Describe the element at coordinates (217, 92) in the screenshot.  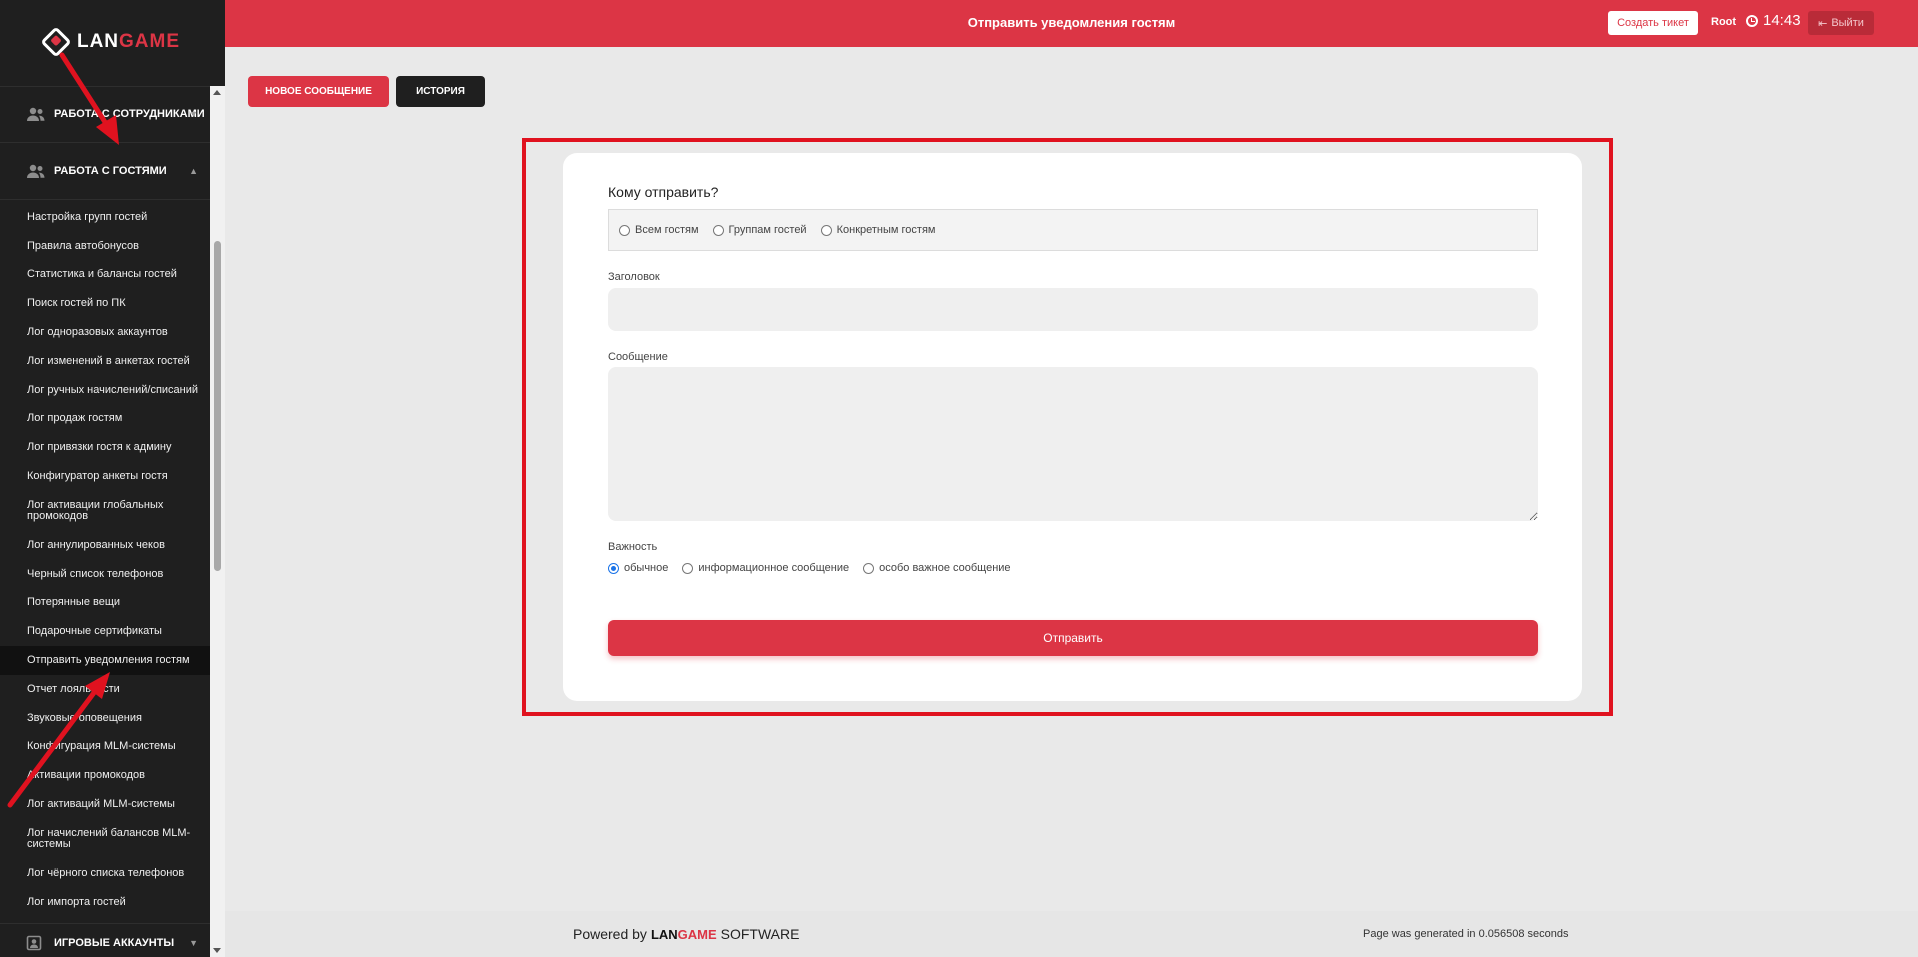
I see `scroll-up-icon` at that location.